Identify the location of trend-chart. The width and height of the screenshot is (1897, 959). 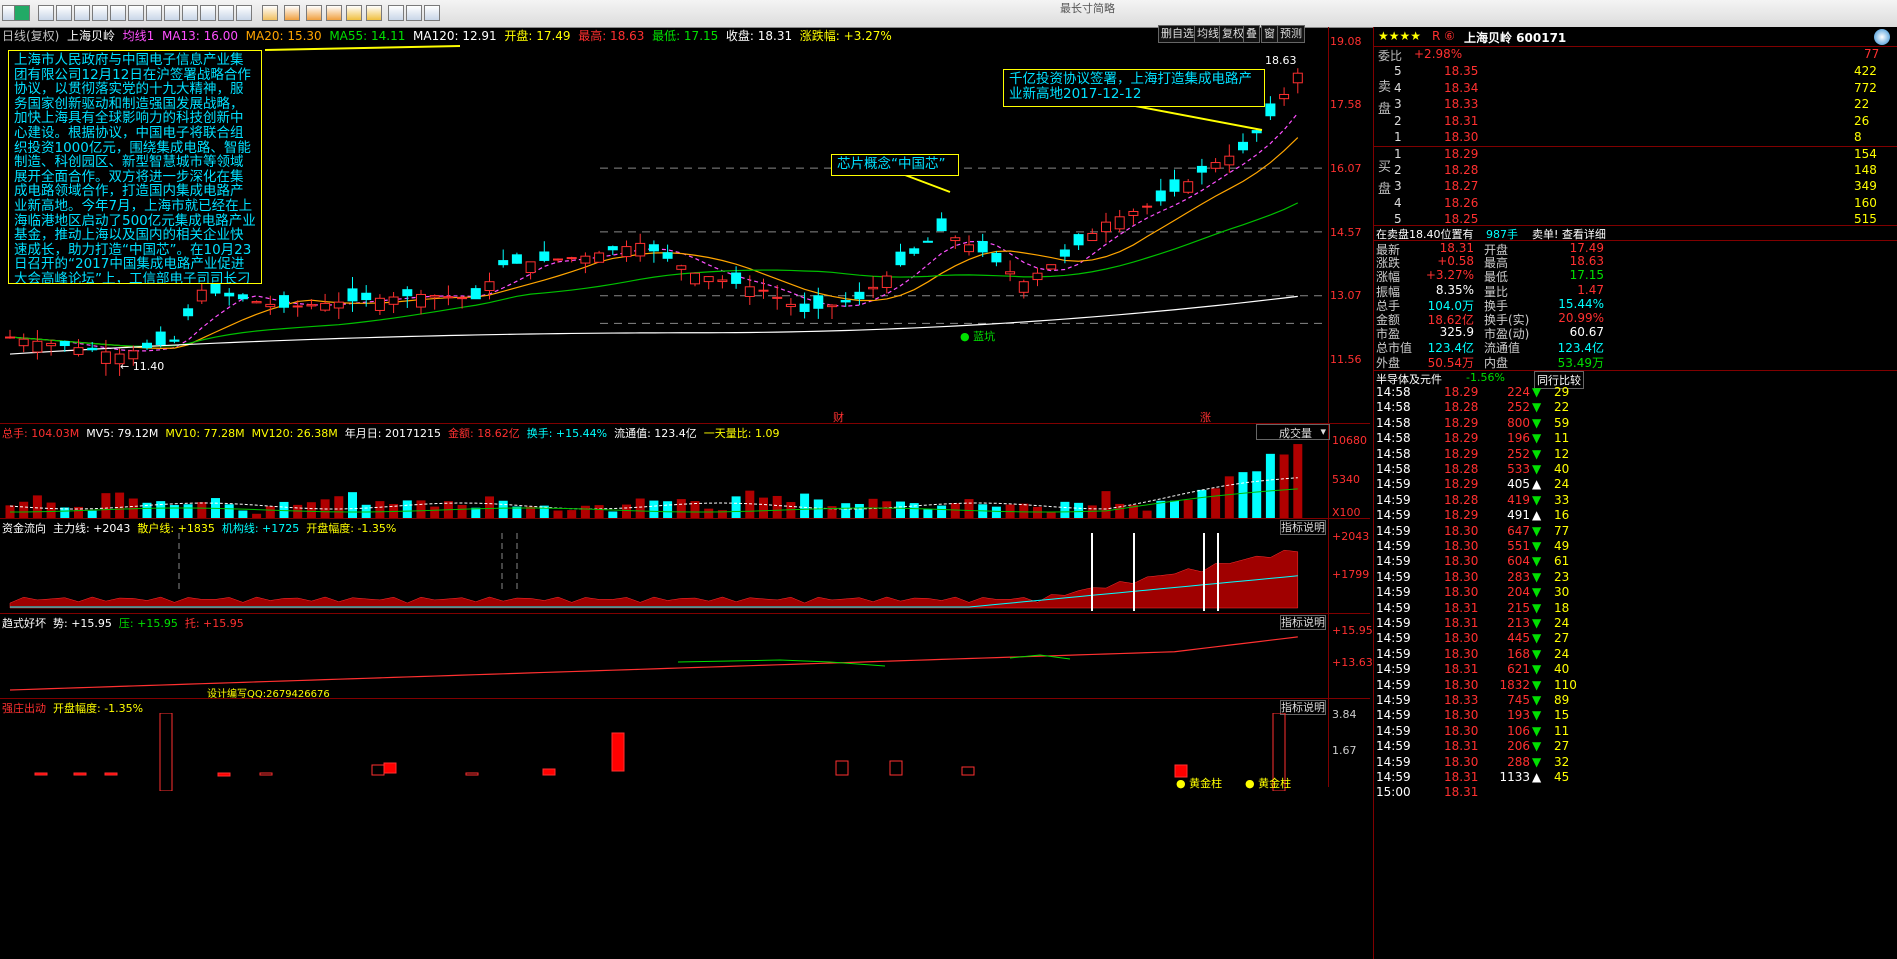
(664, 663).